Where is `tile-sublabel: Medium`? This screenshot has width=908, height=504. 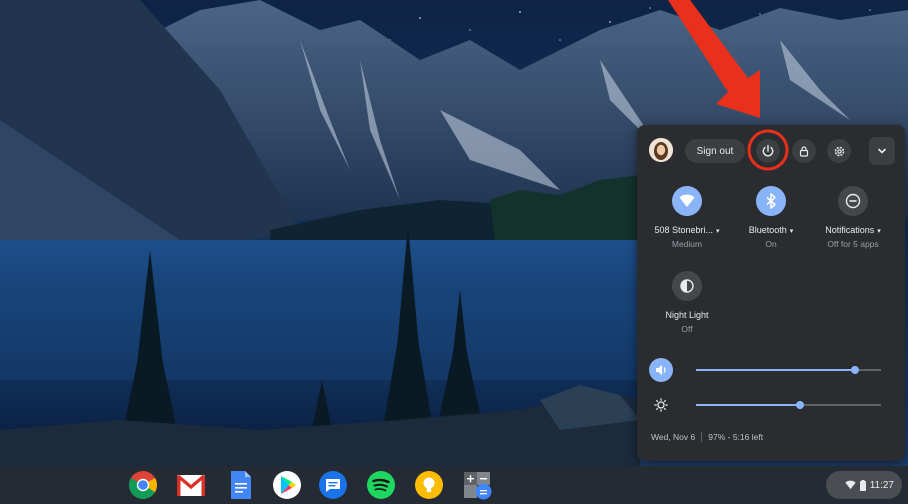 tile-sublabel: Medium is located at coordinates (687, 244).